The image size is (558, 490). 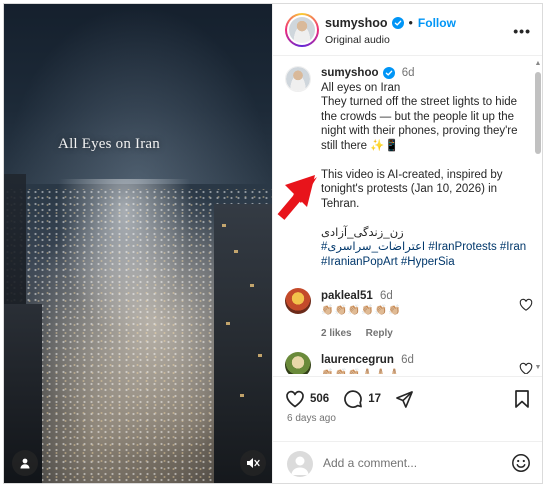 What do you see at coordinates (298, 79) in the screenshot?
I see `caption-avatar` at bounding box center [298, 79].